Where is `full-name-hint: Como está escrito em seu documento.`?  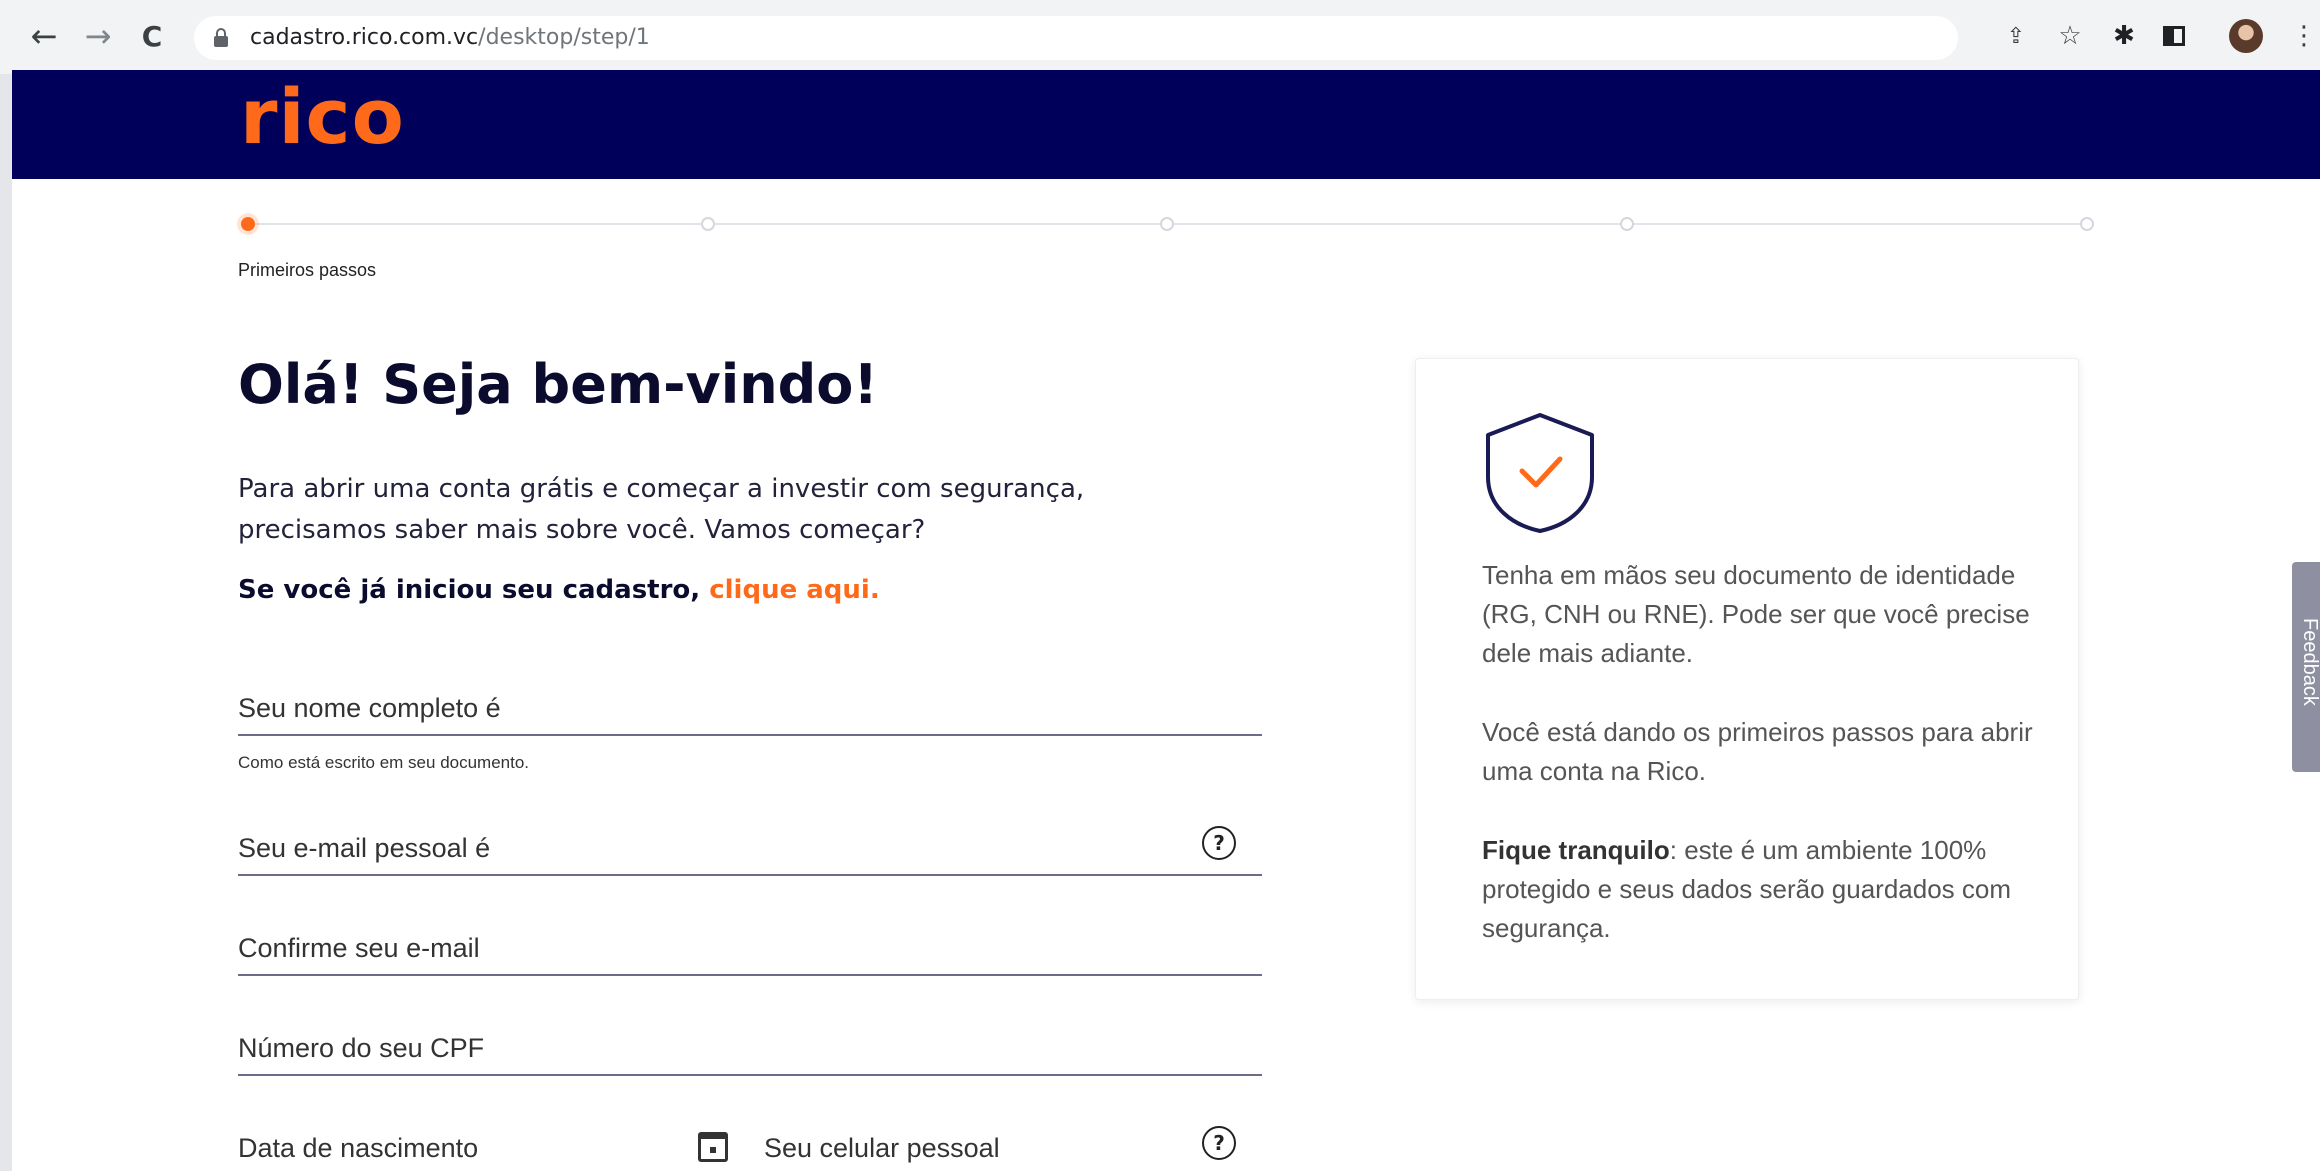 full-name-hint: Como está escrito em seu documento. is located at coordinates (384, 762).